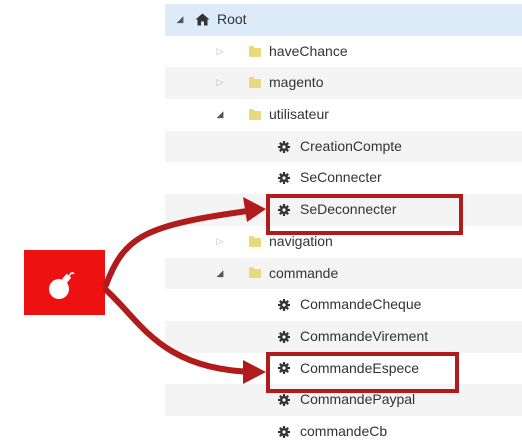 The width and height of the screenshot is (522, 448). Describe the element at coordinates (361, 304) in the screenshot. I see `tree-item-label: CommandeCheque` at that location.